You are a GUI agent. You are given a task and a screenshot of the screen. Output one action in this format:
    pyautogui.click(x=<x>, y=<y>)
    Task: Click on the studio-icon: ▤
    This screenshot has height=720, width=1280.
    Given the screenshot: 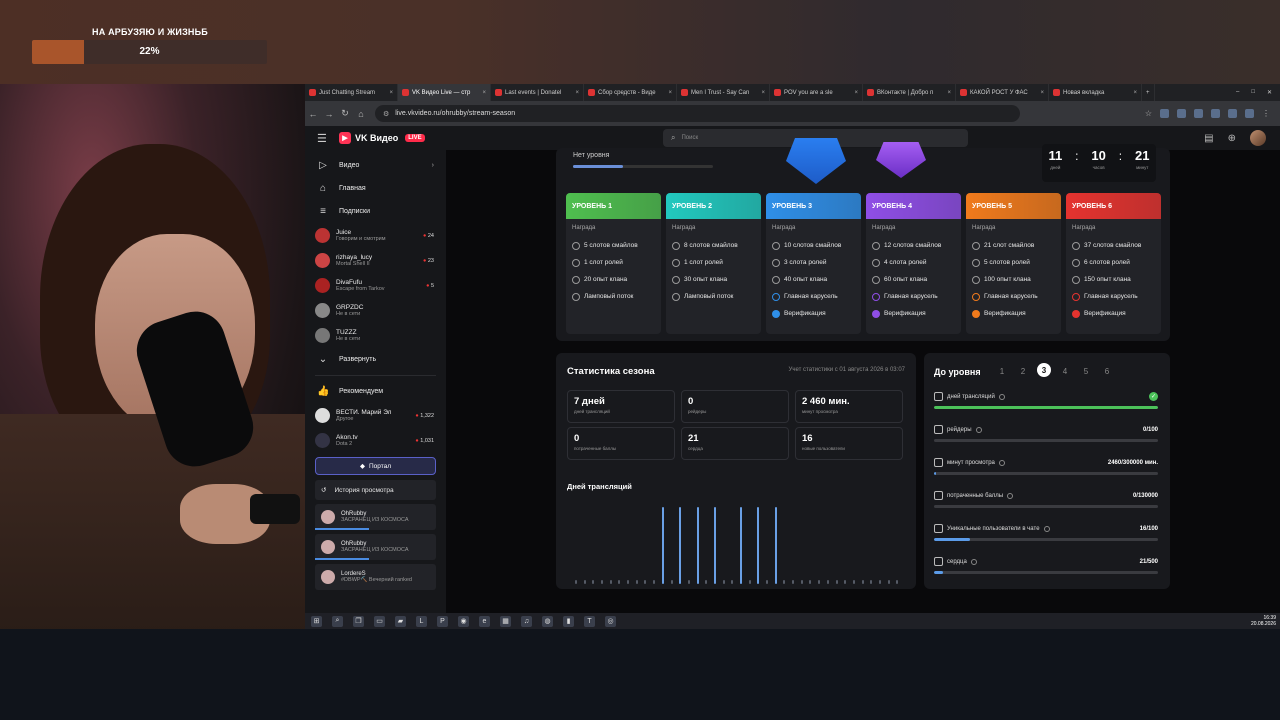 What is the action you would take?
    pyautogui.click(x=1208, y=138)
    